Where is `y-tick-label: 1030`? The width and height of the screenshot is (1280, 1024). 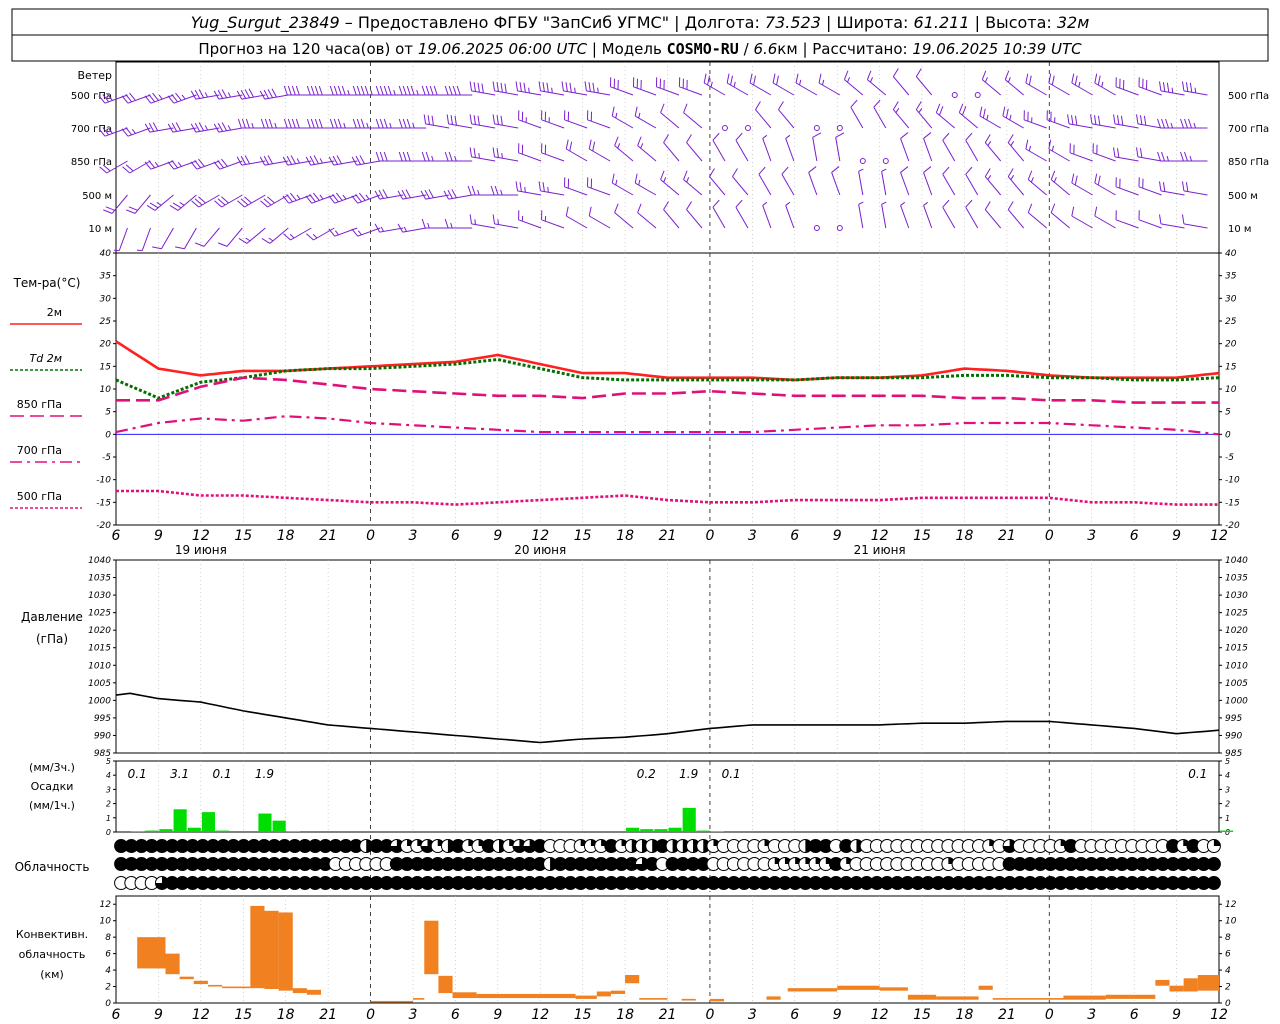
y-tick-label: 1030 is located at coordinates (1236, 596).